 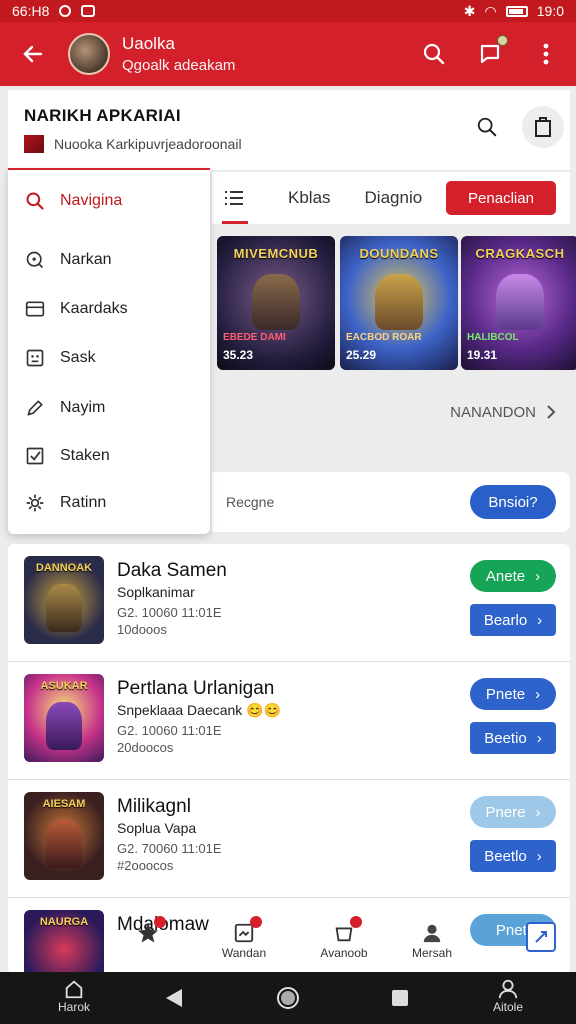 I want to click on news-icon, so click(x=246, y=931).